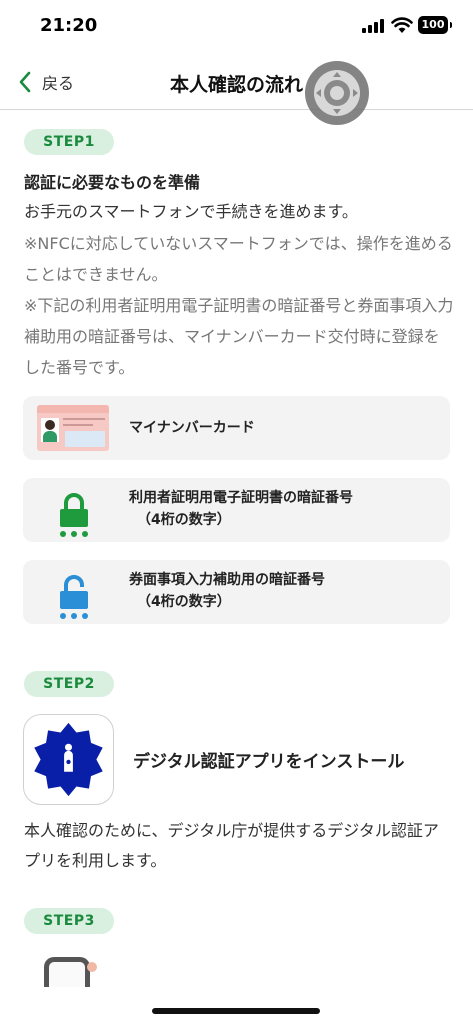 This screenshot has height=1024, width=473. Describe the element at coordinates (70, 972) in the screenshot. I see `phone-icon` at that location.